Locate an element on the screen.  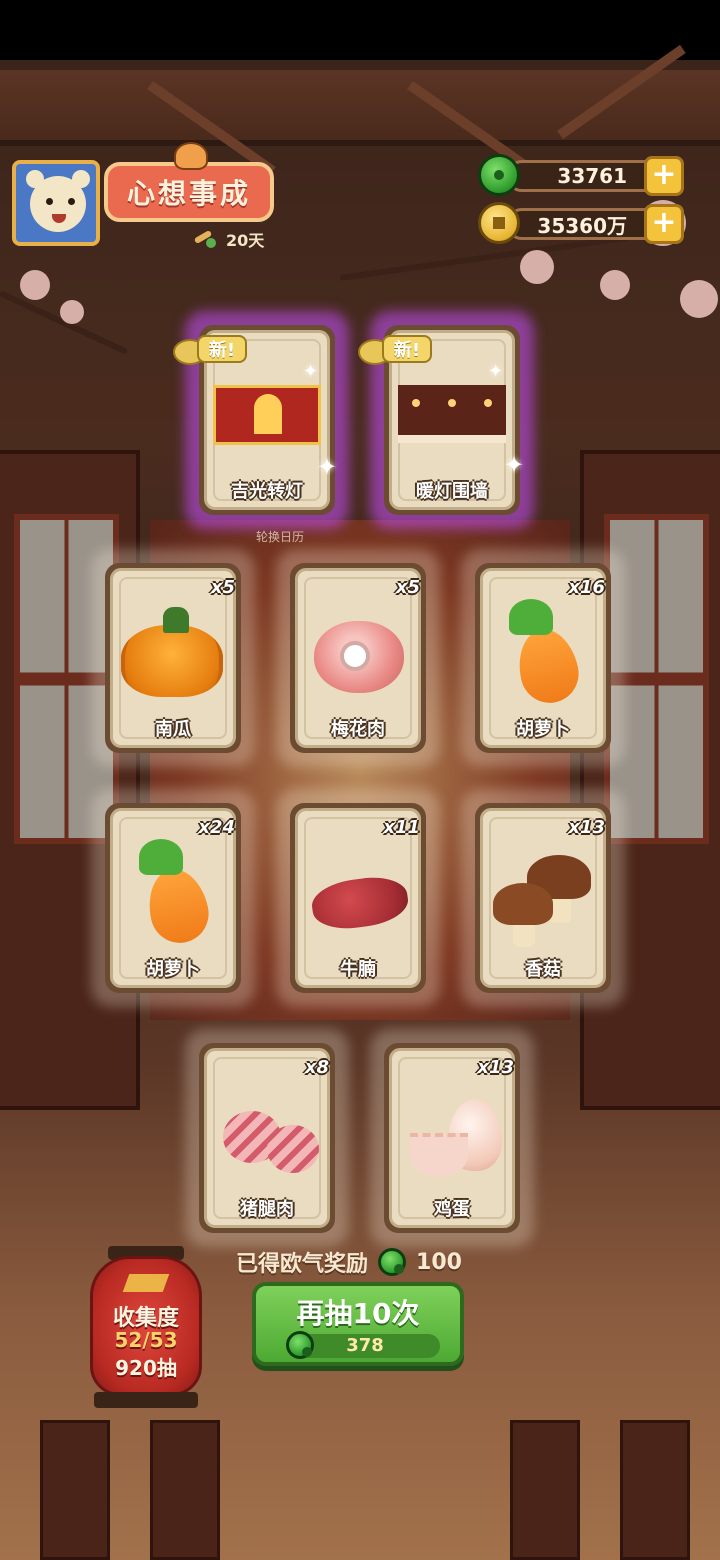
luck-reward-label: 已得欧气奖励 is located at coordinates (302, 1264).